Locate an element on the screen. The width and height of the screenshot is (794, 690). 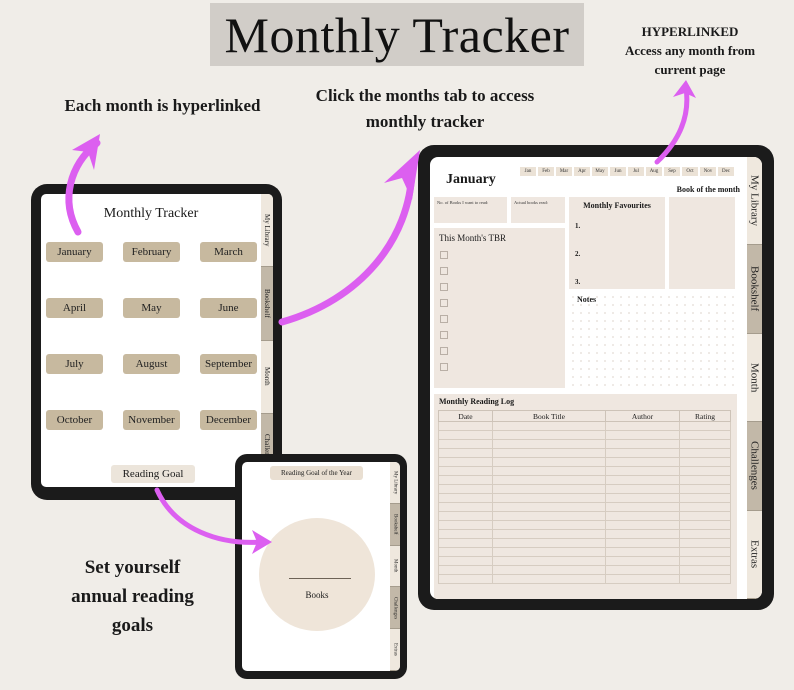
month-tab-sep: Sep is located at coordinates (672, 171).